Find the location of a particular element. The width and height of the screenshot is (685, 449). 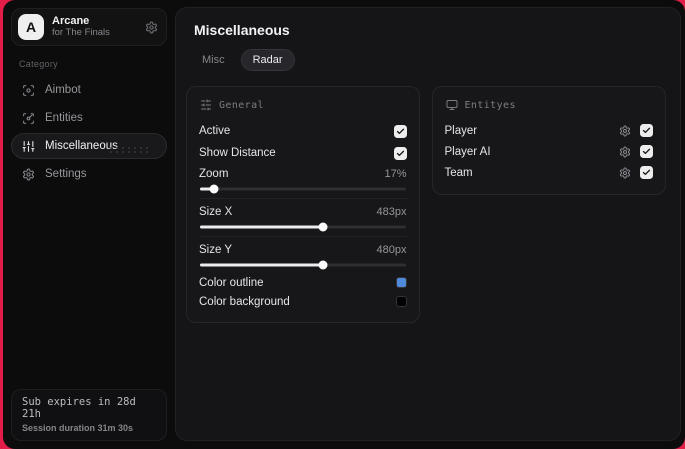

toggle-row-active: Active is located at coordinates (303, 131).